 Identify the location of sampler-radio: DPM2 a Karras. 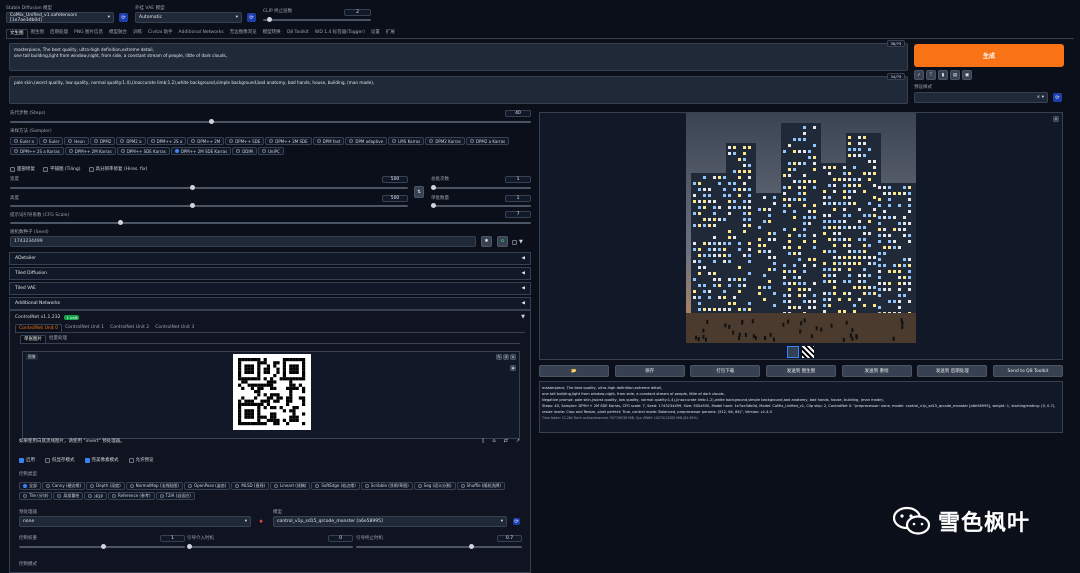
(487, 141).